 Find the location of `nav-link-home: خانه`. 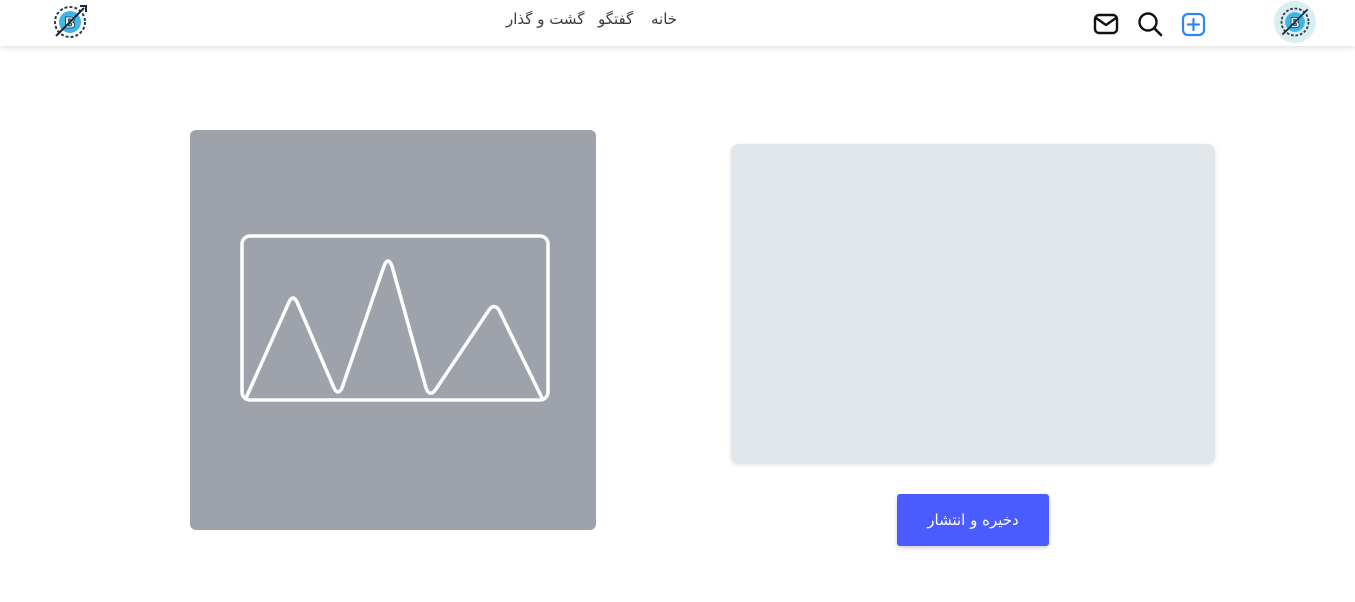

nav-link-home: خانه is located at coordinates (664, 19).